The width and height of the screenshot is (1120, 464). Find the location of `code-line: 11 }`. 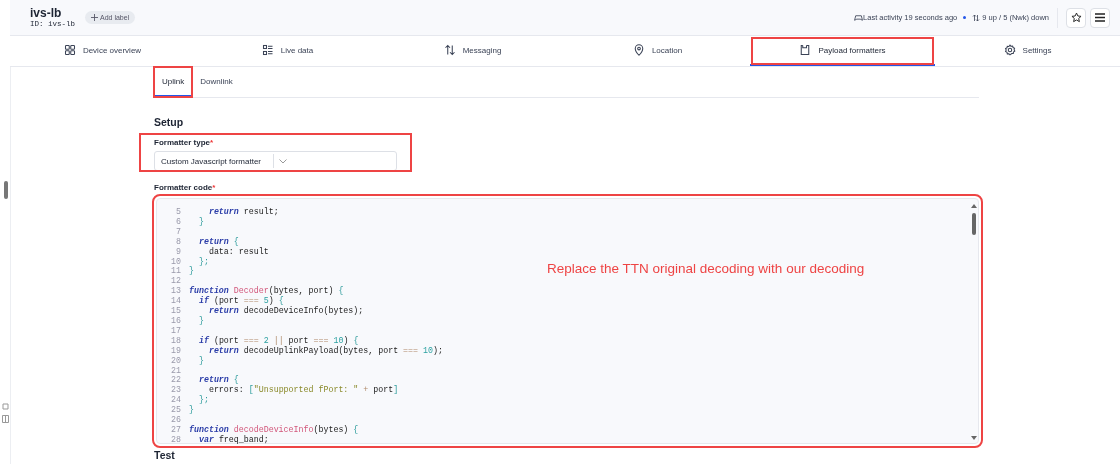

code-line: 11 } is located at coordinates (182, 271).